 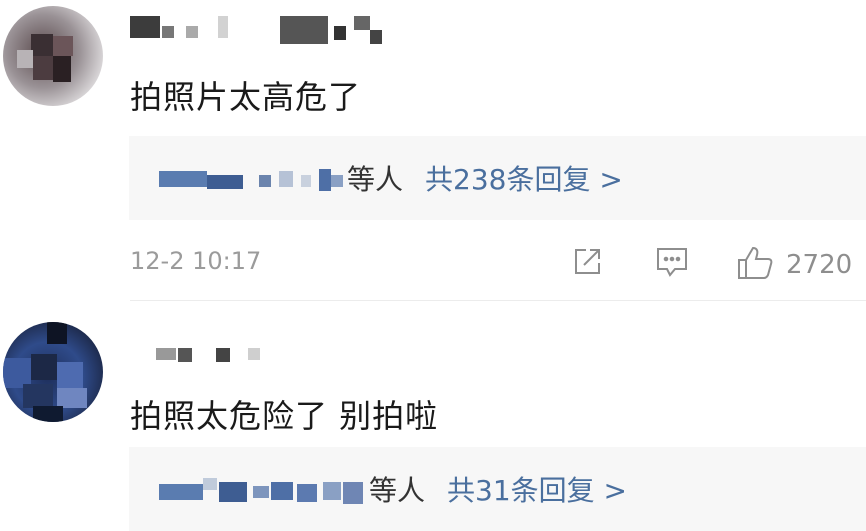 I want to click on comment-text: 拍照太危险了 别拍啦, so click(x=284, y=416).